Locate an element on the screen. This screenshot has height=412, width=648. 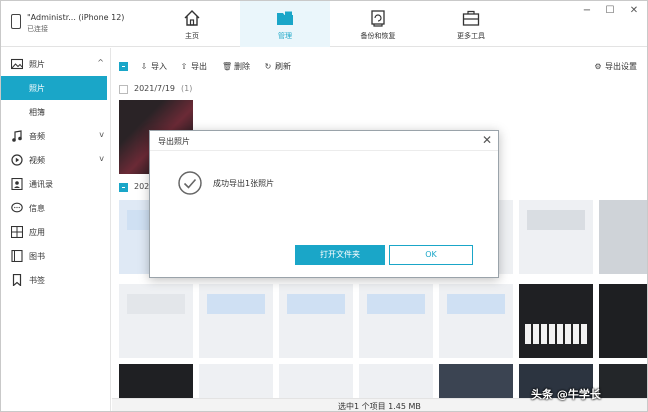
bookmark-icon is located at coordinates (17, 280).